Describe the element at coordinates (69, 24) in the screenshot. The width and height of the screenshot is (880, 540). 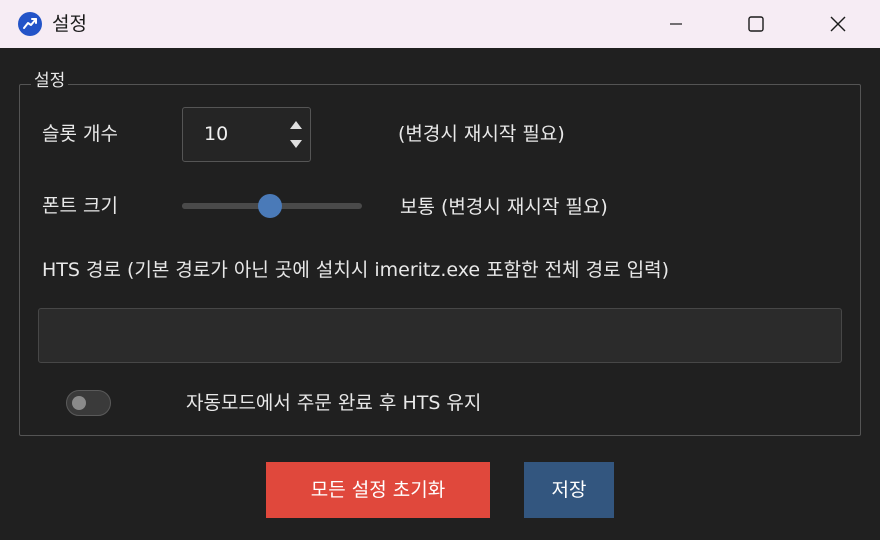
I see `window-title: 설정` at that location.